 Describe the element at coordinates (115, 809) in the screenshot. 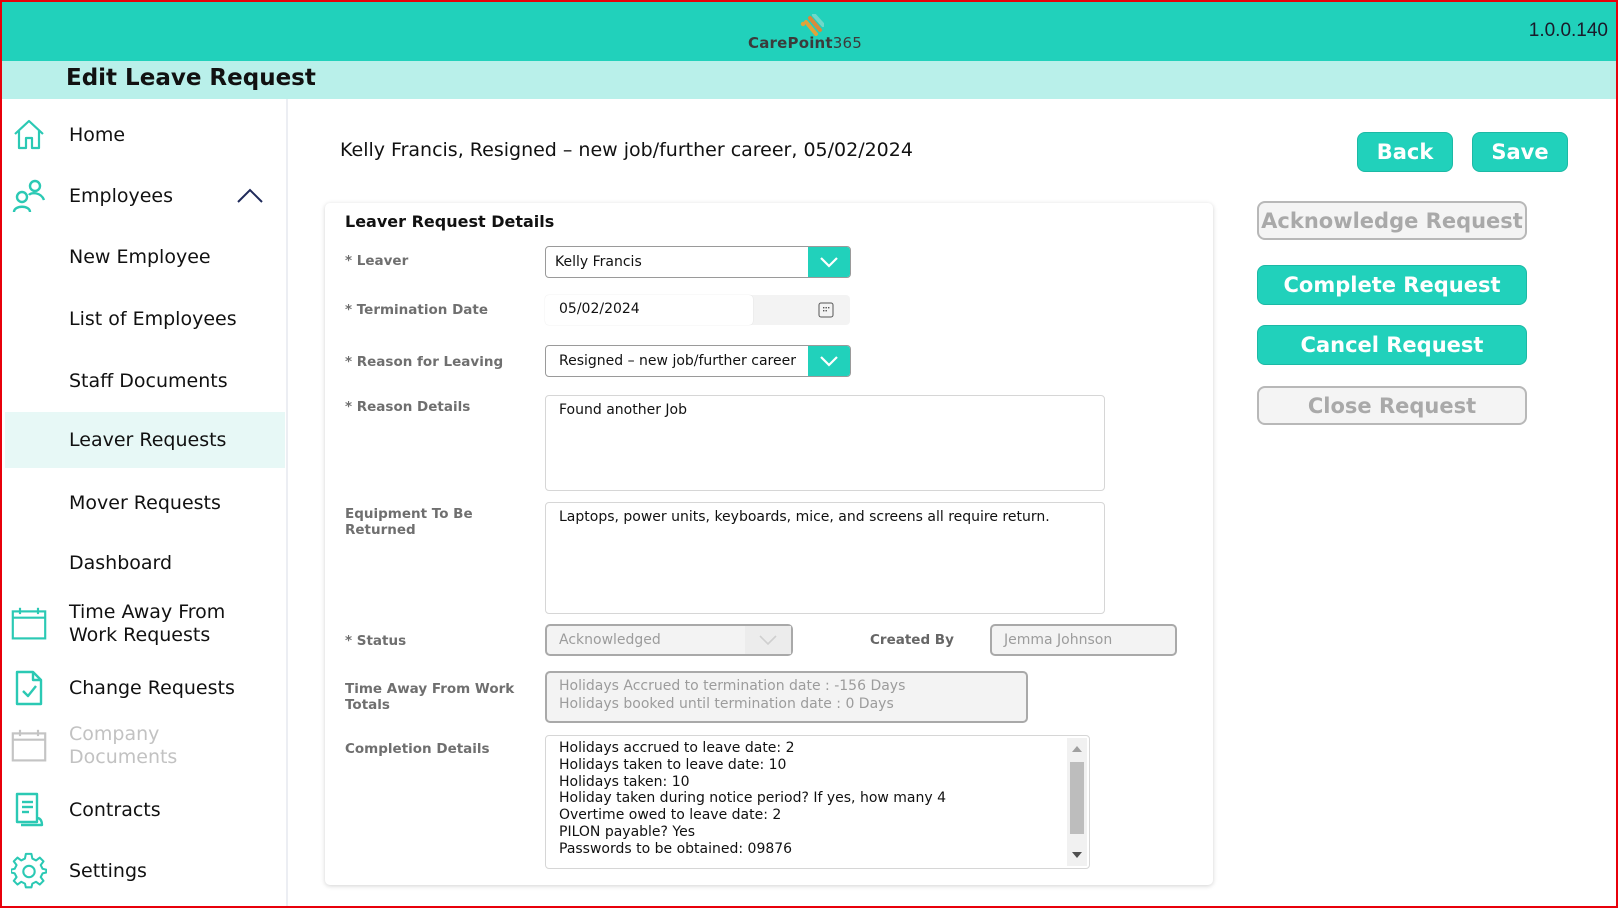

I see `sidebar-item-label: Contracts` at that location.